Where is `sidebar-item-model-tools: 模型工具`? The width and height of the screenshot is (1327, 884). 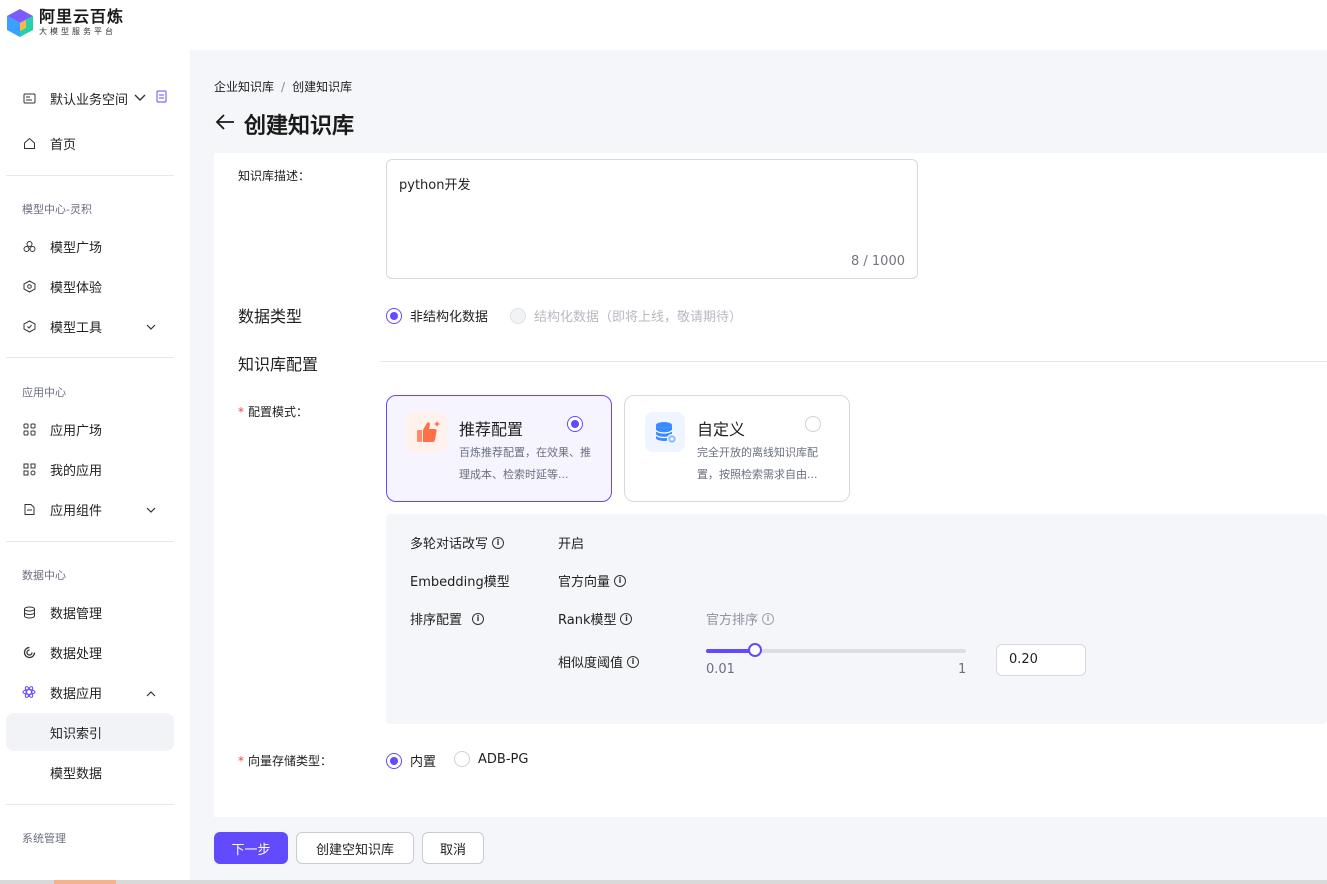
sidebar-item-model-tools: 模型工具 is located at coordinates (90, 326).